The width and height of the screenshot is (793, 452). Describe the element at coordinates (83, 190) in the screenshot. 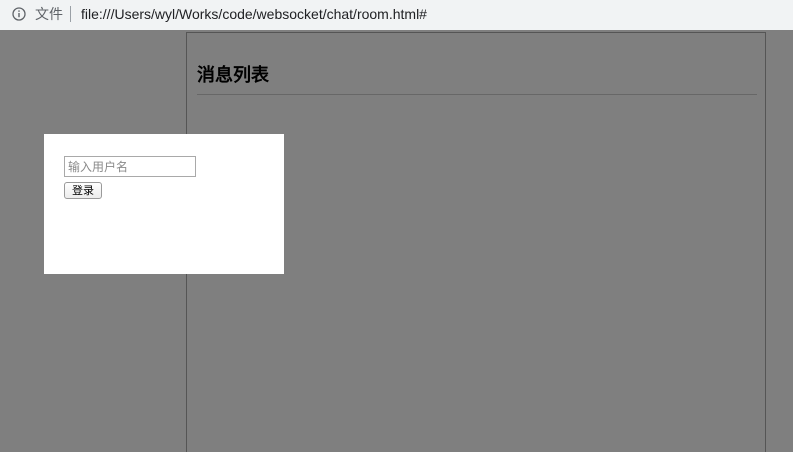

I see `login-button: 登录` at that location.